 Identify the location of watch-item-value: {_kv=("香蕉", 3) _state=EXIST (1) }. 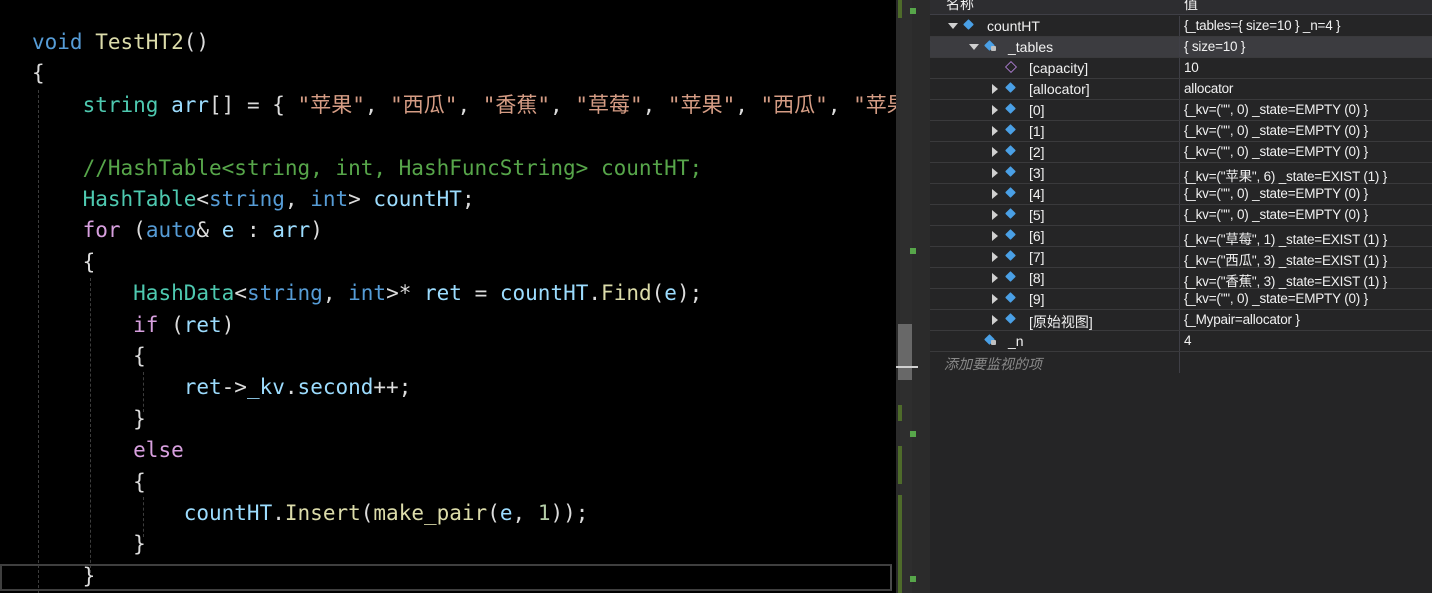
(1285, 280).